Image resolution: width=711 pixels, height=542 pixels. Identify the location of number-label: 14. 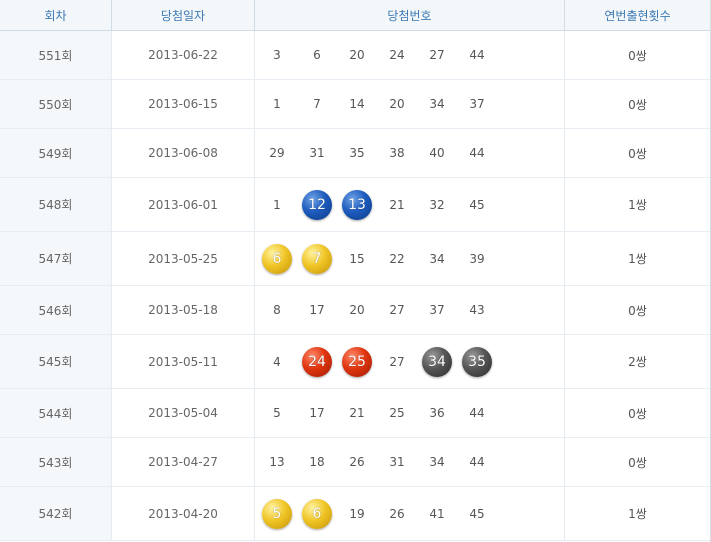
(357, 104).